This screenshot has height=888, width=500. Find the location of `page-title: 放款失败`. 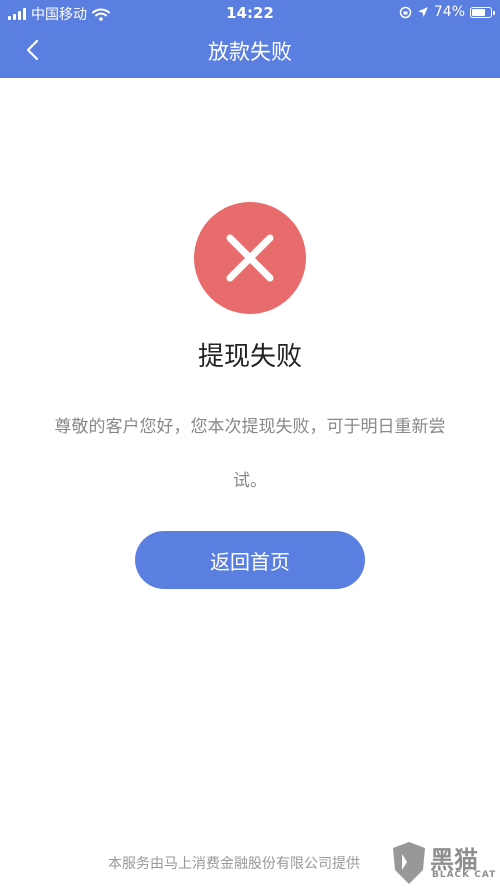

page-title: 放款失败 is located at coordinates (250, 52).